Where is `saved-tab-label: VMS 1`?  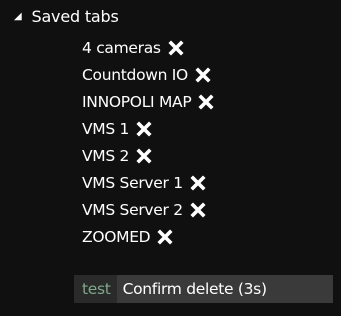 saved-tab-label: VMS 1 is located at coordinates (105, 129).